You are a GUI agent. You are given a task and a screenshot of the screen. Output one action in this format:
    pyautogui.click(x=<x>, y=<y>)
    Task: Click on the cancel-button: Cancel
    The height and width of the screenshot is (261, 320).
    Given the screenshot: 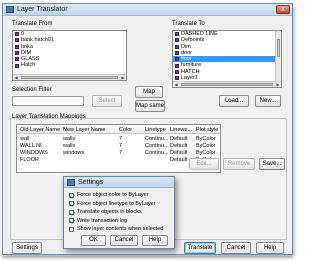 What is the action you would take?
    pyautogui.click(x=236, y=248)
    